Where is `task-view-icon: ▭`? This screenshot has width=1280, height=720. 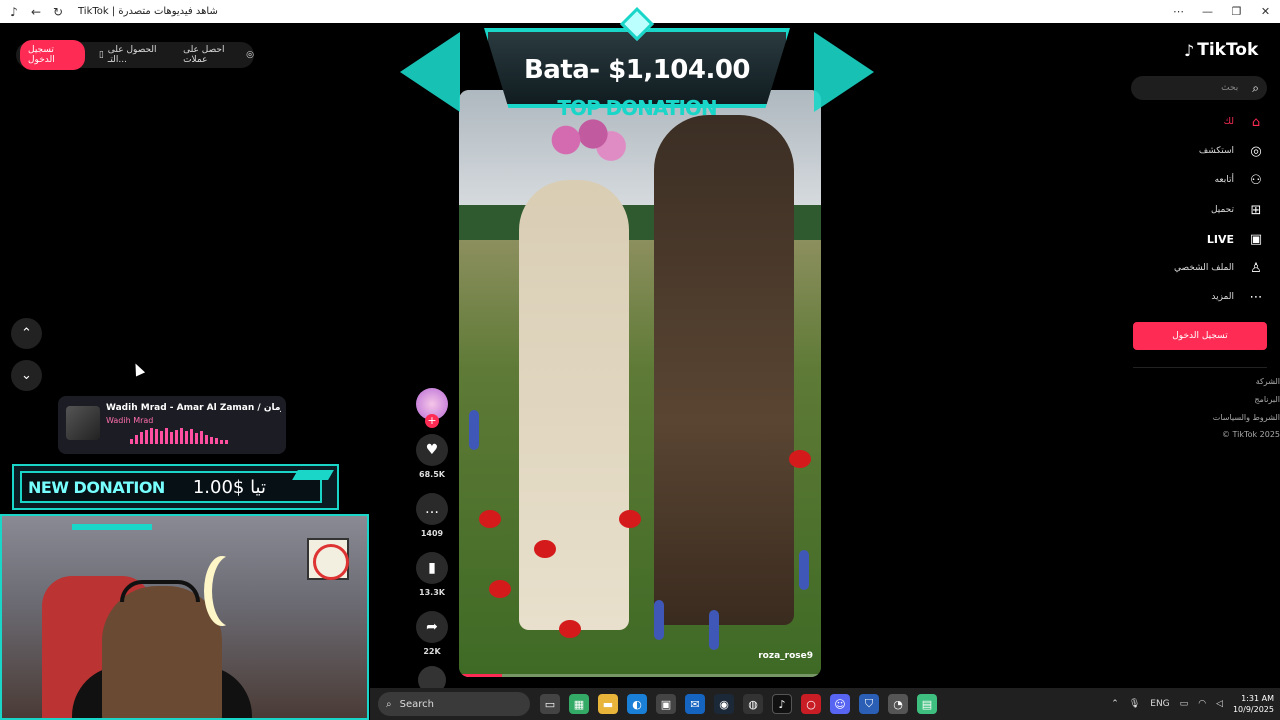
task-view-icon: ▭ is located at coordinates (550, 704).